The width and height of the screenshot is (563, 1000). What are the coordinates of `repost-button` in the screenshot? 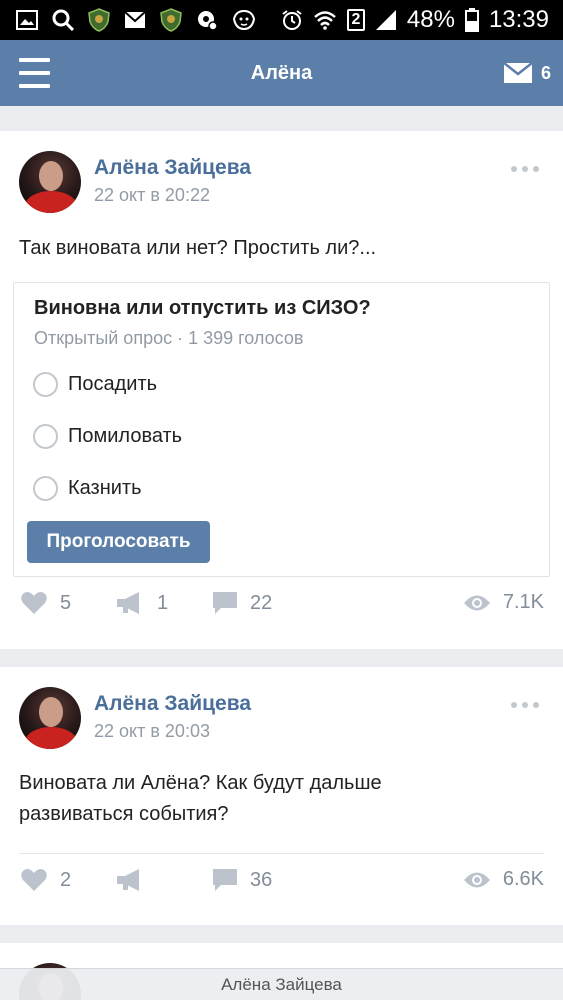 It's located at (136, 880).